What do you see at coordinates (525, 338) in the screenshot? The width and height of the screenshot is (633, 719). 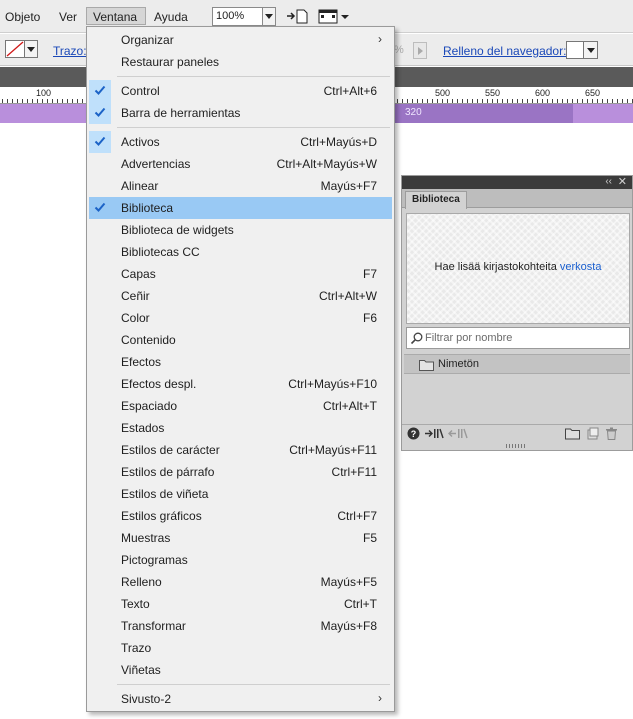 I see `filter-input` at bounding box center [525, 338].